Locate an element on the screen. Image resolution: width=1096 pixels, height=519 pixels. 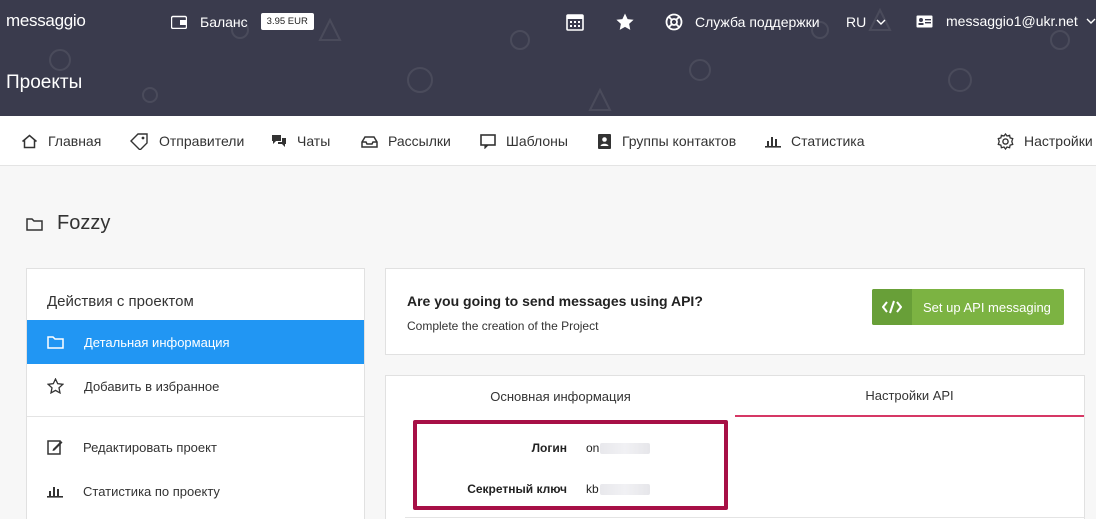
balance-badge: 3.95 EUR is located at coordinates (287, 21).